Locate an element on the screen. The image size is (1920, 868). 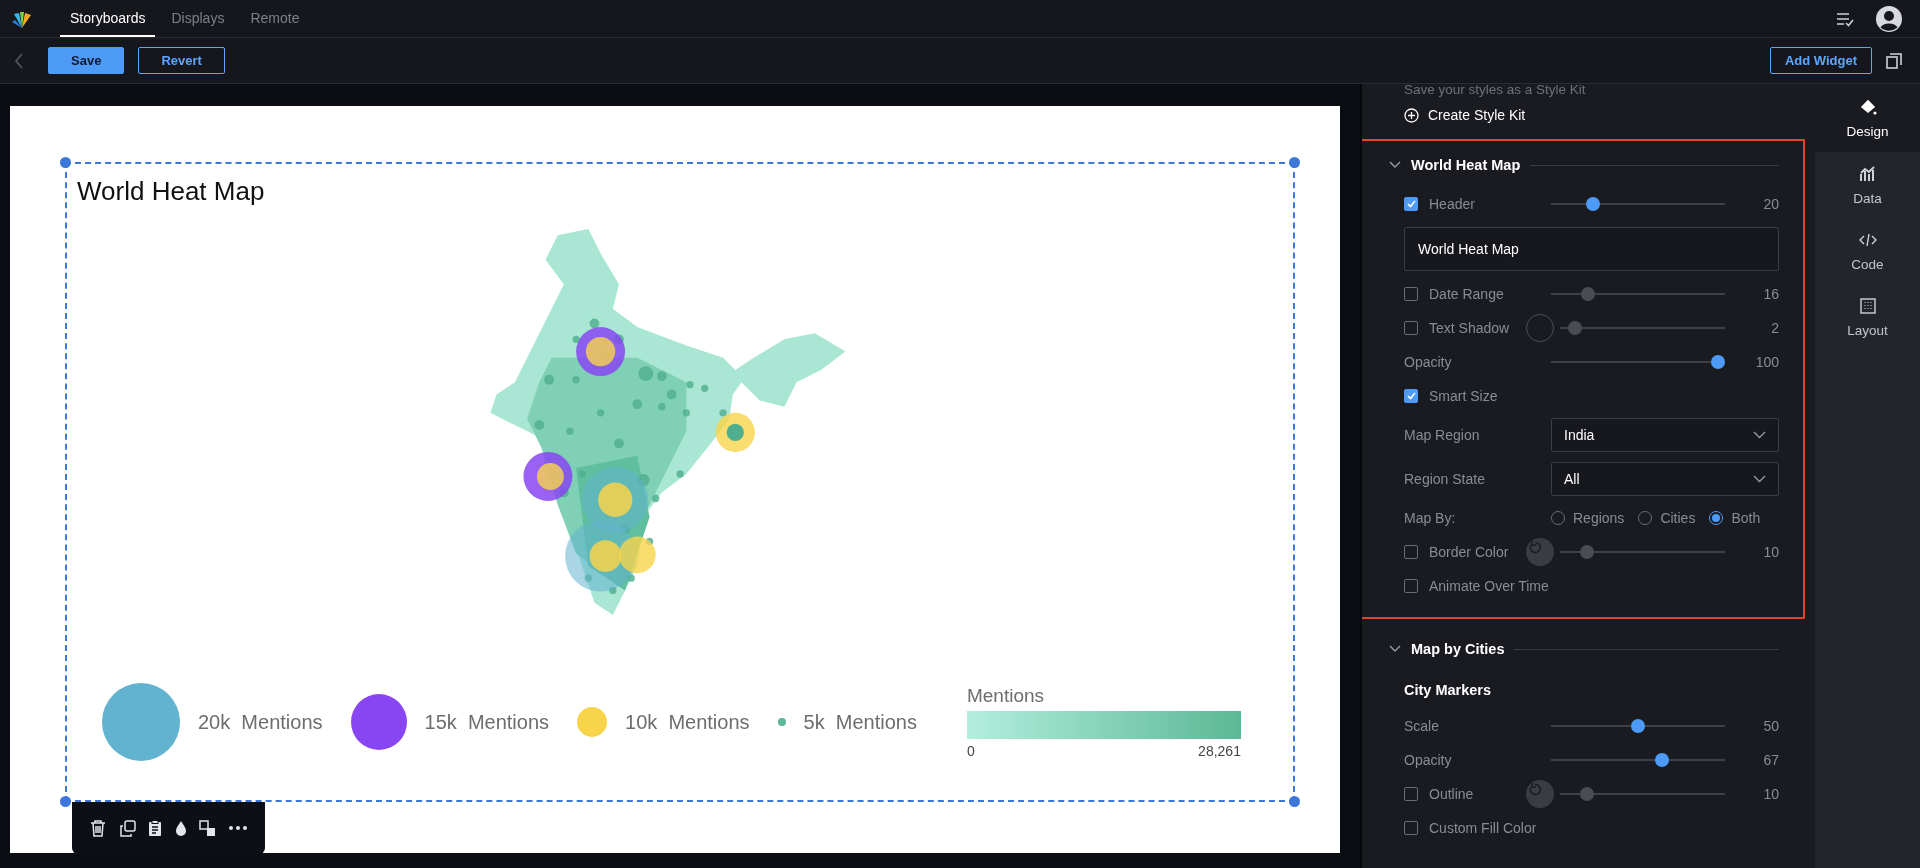
swap-icon is located at coordinates (208, 828).